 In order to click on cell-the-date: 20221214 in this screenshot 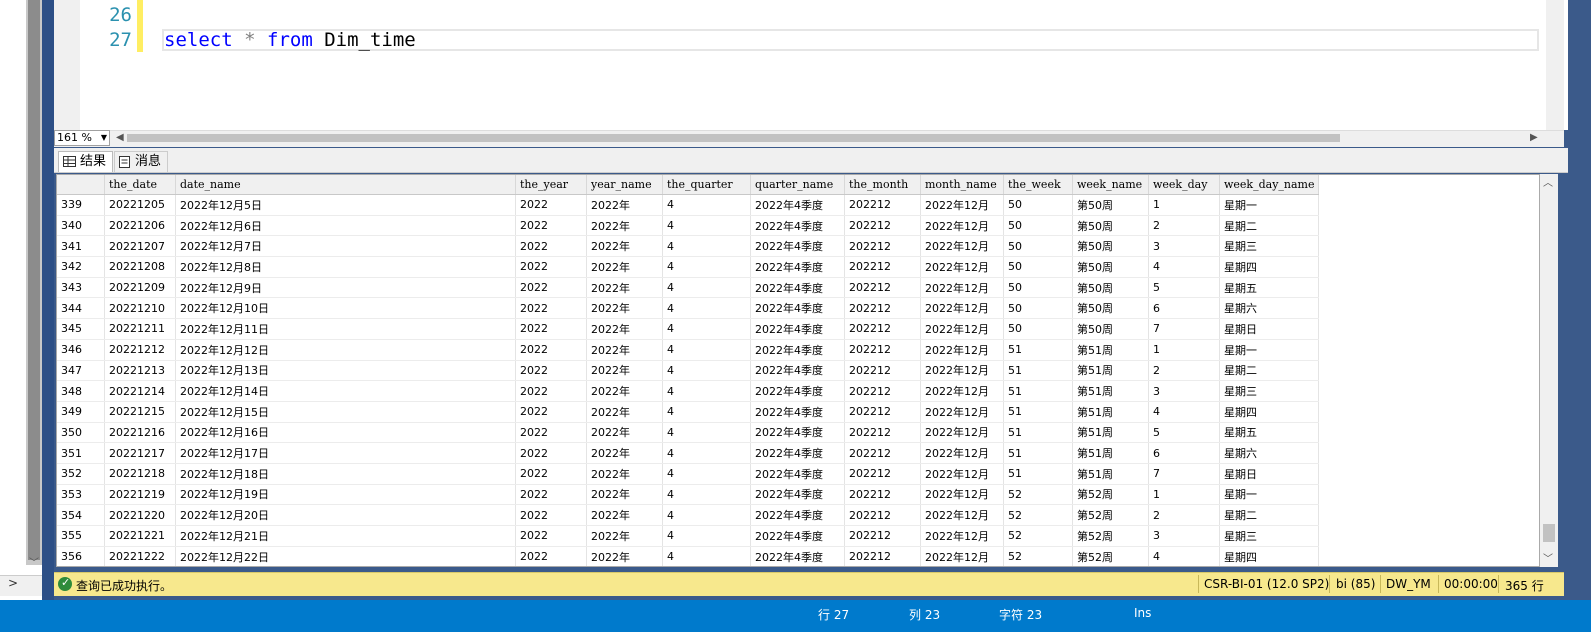, I will do `click(140, 391)`.